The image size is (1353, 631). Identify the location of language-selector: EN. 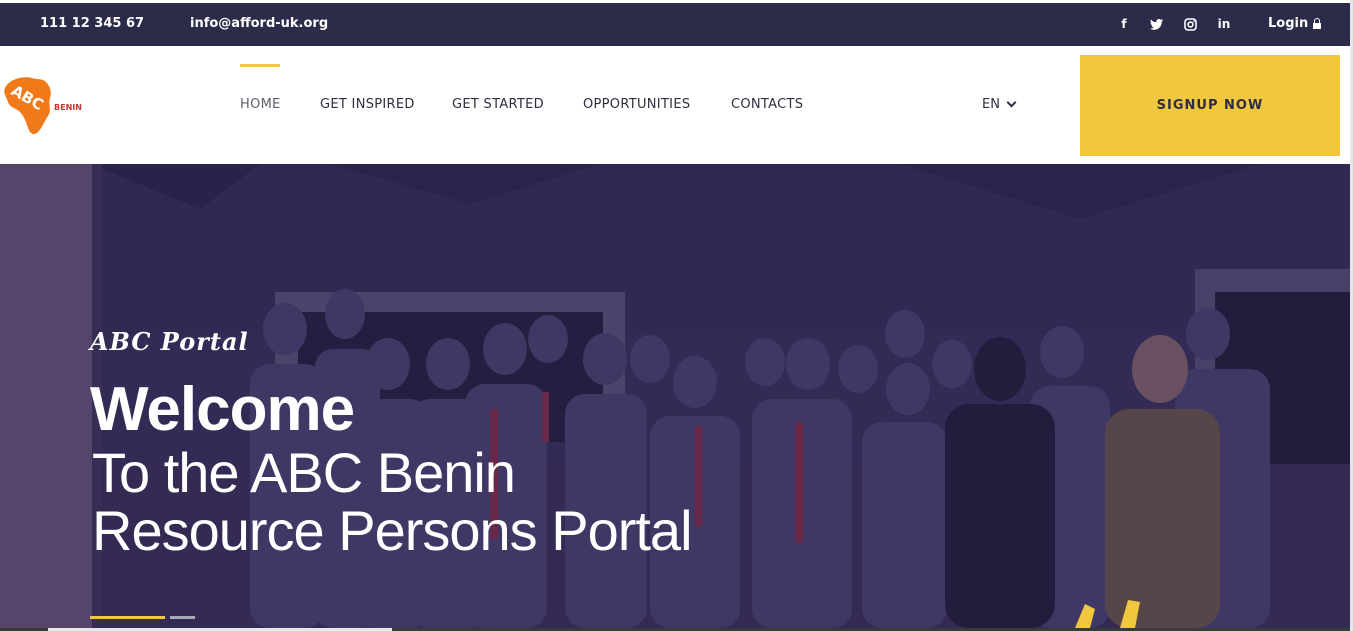
(999, 104).